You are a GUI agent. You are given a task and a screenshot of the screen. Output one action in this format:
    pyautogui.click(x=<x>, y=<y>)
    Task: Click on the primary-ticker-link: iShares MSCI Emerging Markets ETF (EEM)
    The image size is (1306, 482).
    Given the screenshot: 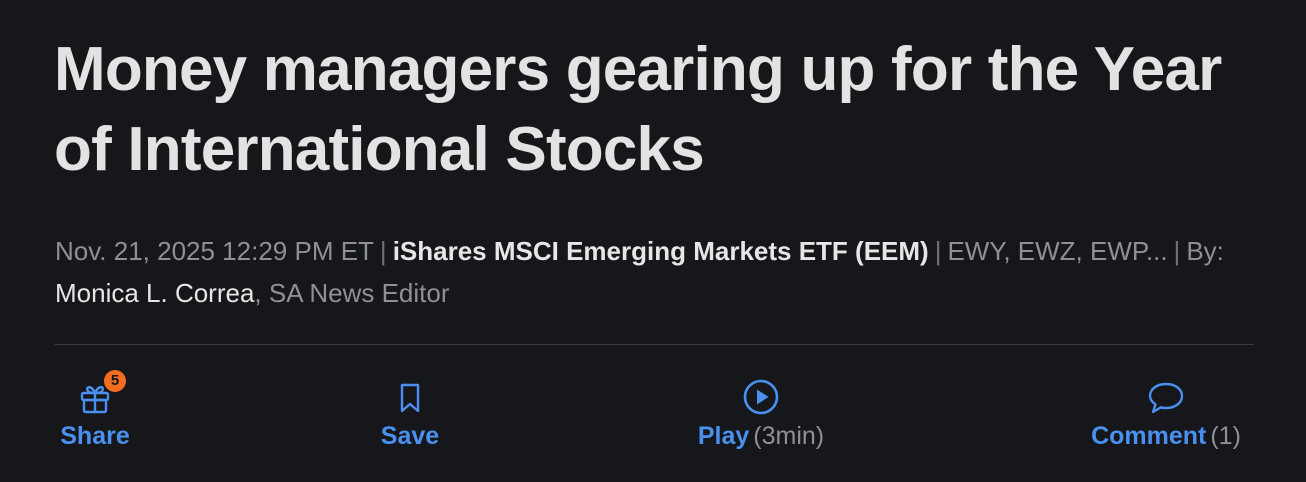 What is the action you would take?
    pyautogui.click(x=661, y=251)
    